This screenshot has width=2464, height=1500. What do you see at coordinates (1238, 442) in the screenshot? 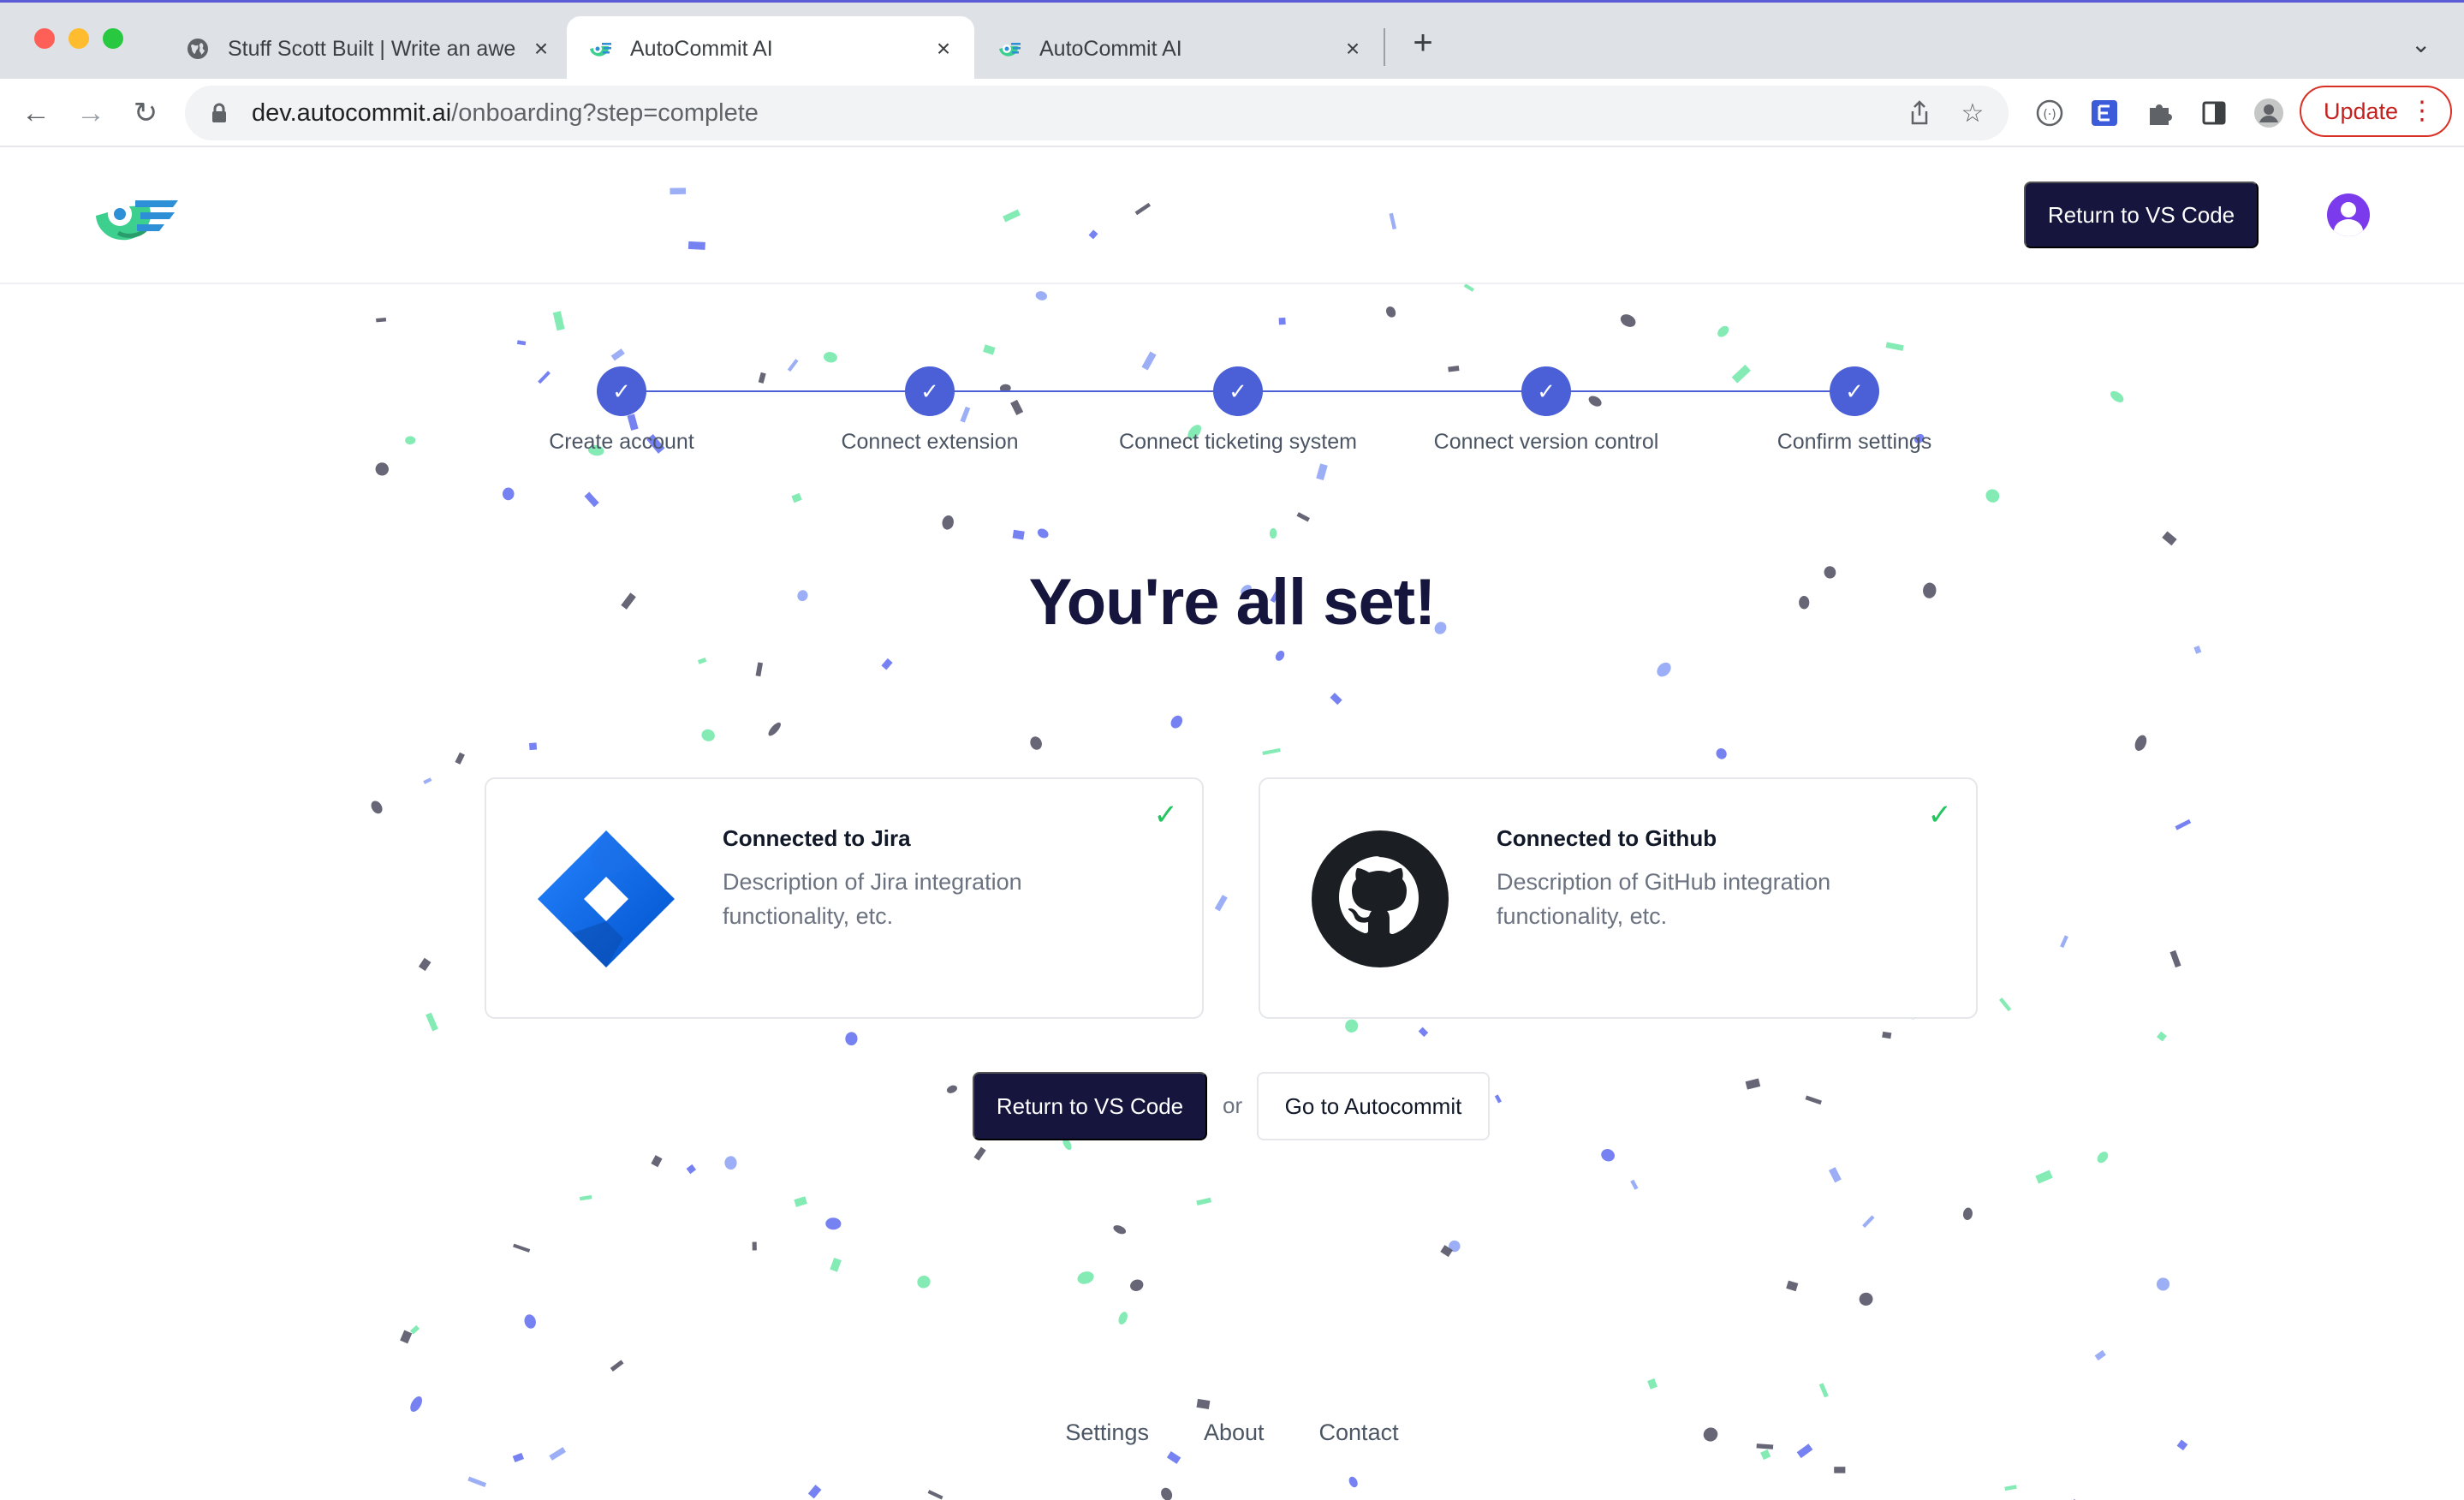
I see `step-label: Connect ticketing system` at bounding box center [1238, 442].